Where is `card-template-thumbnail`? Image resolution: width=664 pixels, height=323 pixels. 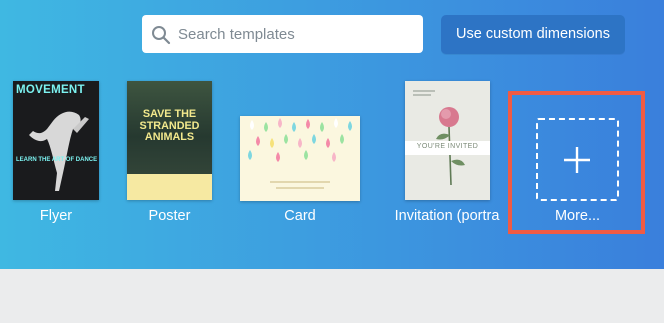 card-template-thumbnail is located at coordinates (300, 158).